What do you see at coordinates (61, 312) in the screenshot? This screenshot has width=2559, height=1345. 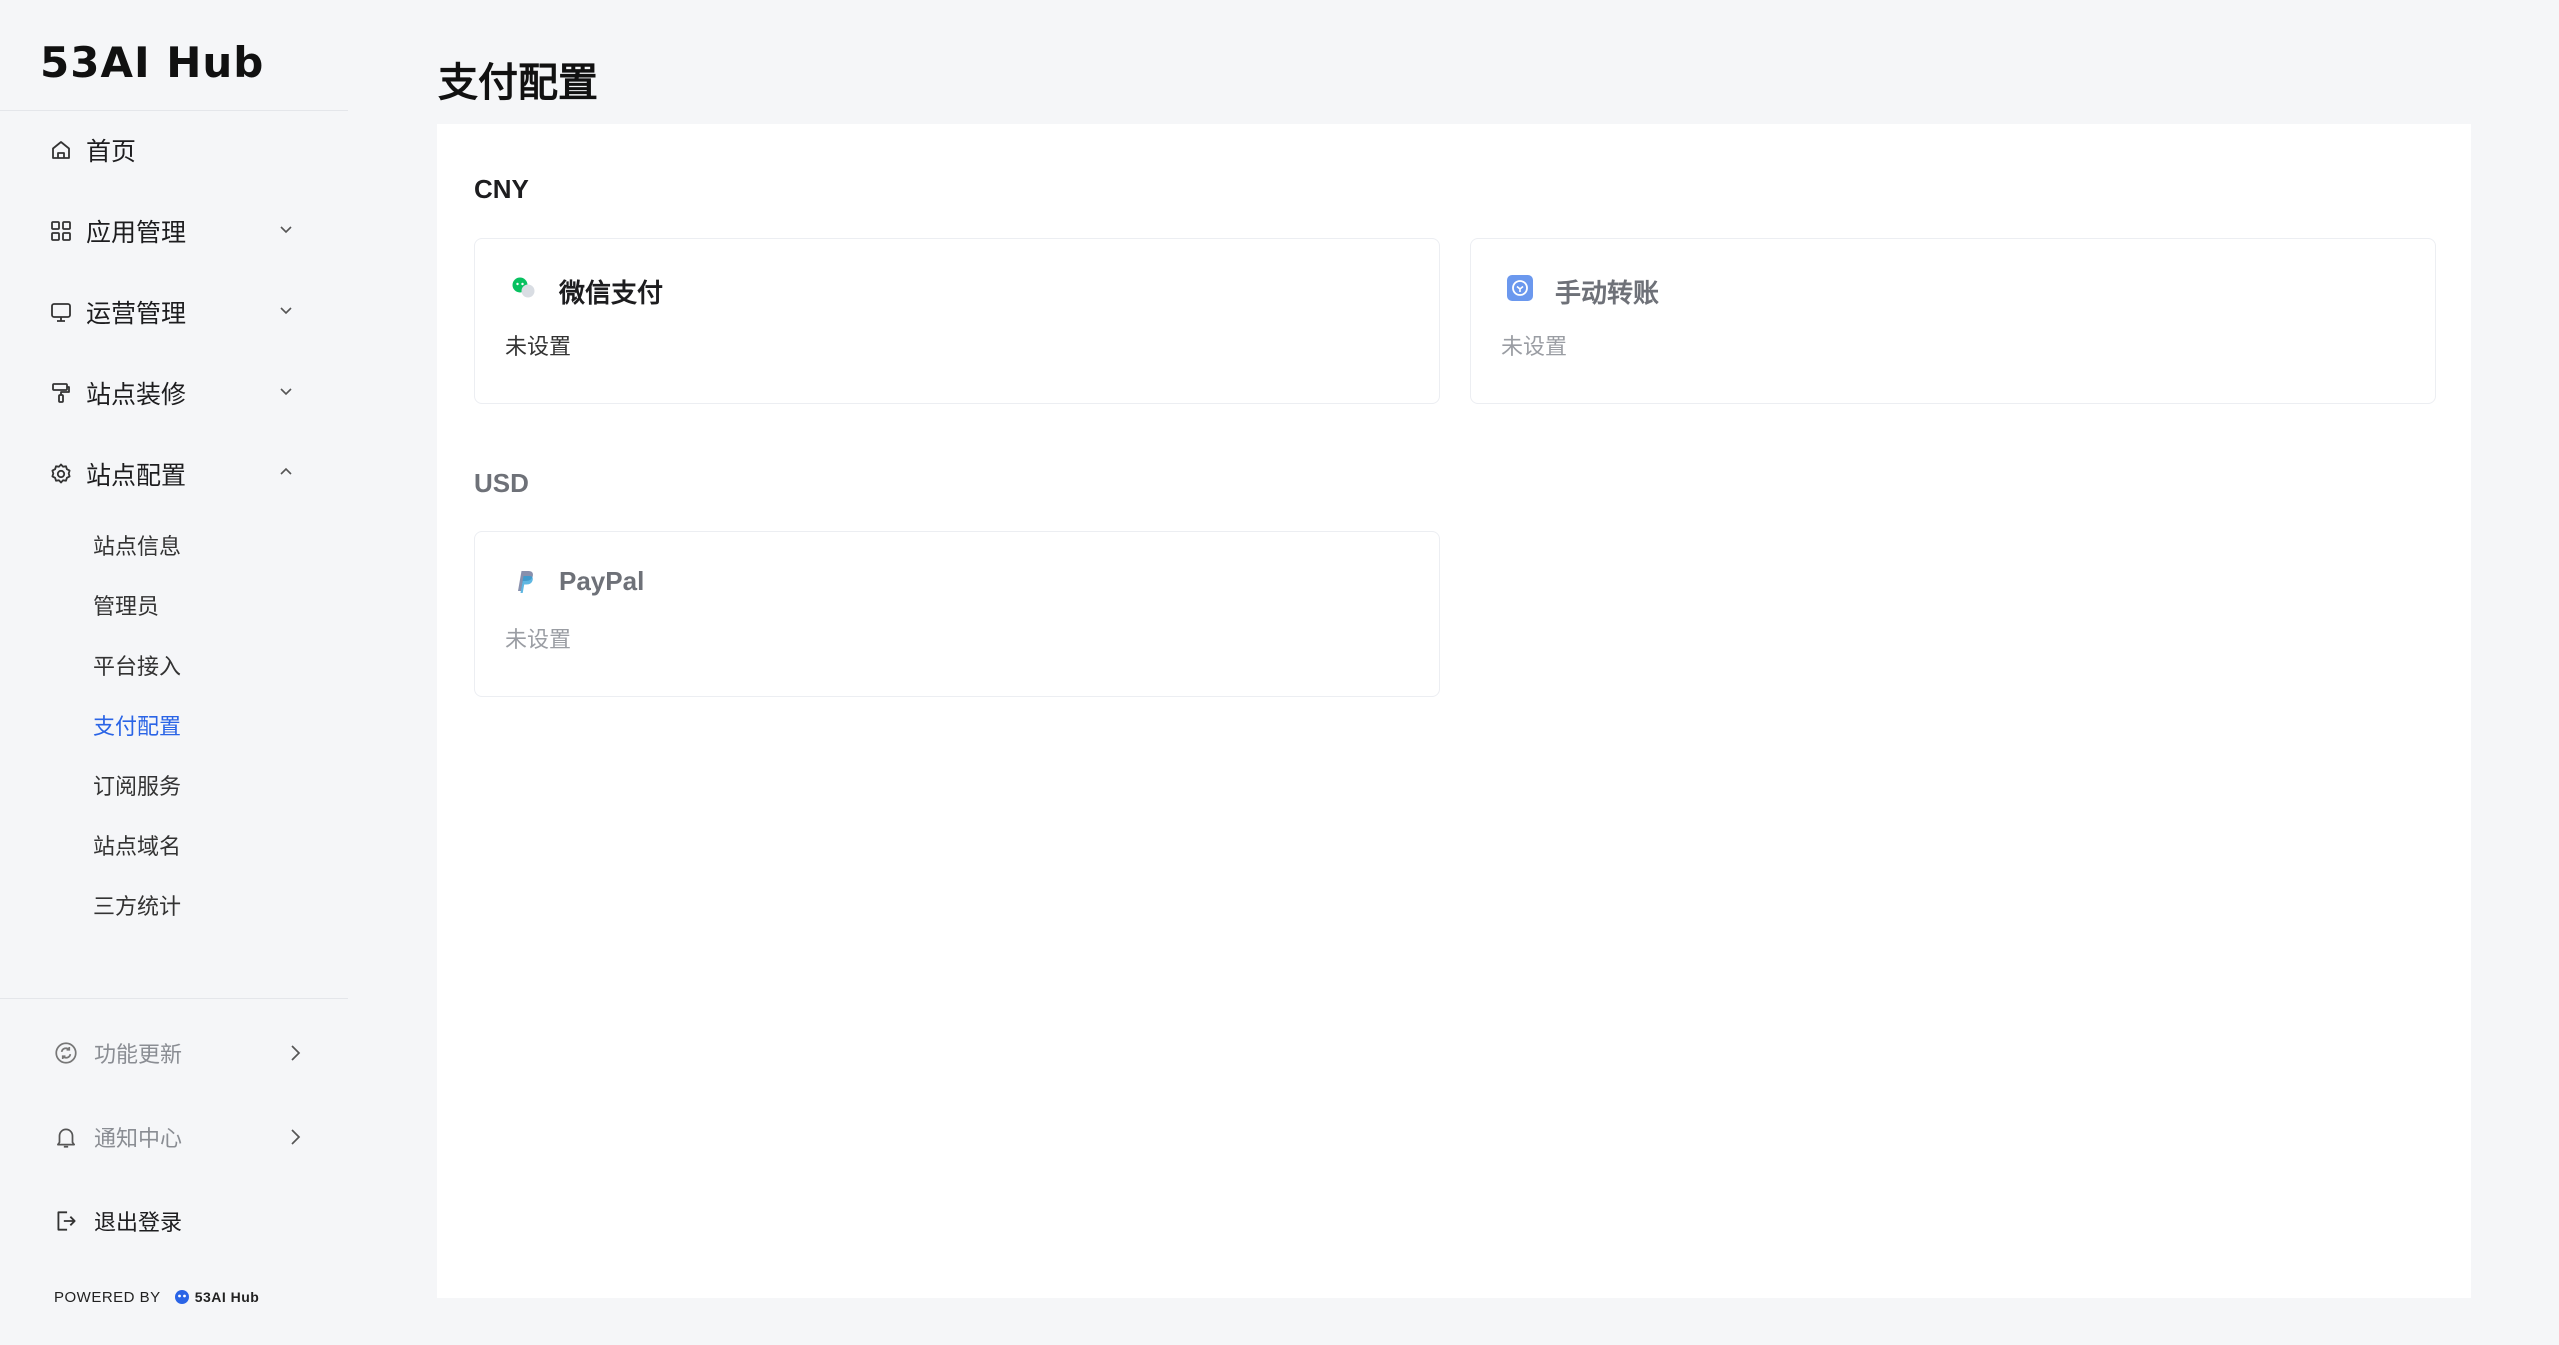 I see `monitor-icon` at bounding box center [61, 312].